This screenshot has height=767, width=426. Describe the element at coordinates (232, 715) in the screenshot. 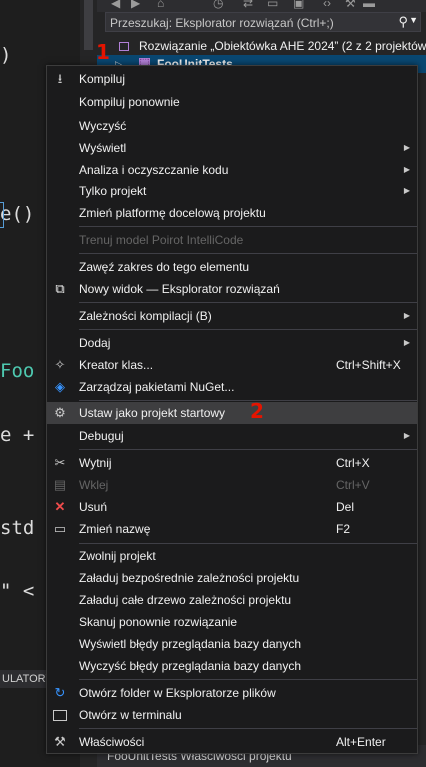

I see `menu-item-open-terminal: Otwórz w terminalu` at that location.